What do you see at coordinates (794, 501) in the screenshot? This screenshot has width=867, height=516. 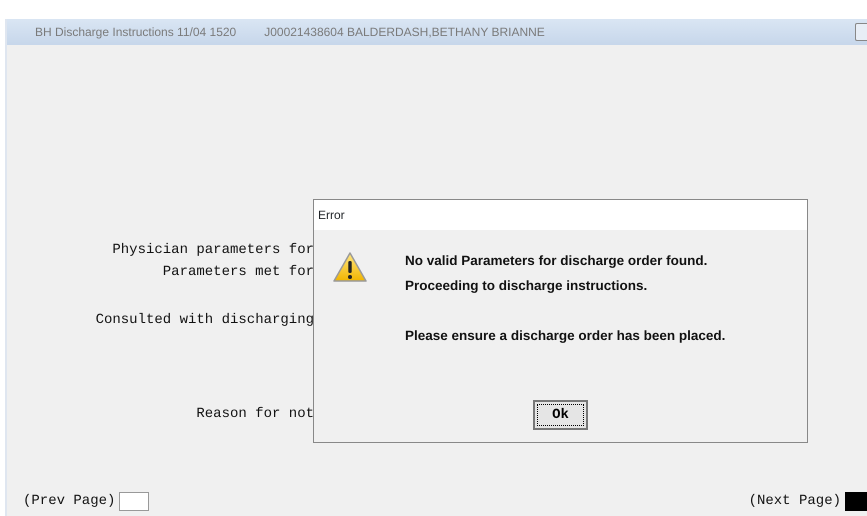 I see `next-page-label: (Next Page)` at bounding box center [794, 501].